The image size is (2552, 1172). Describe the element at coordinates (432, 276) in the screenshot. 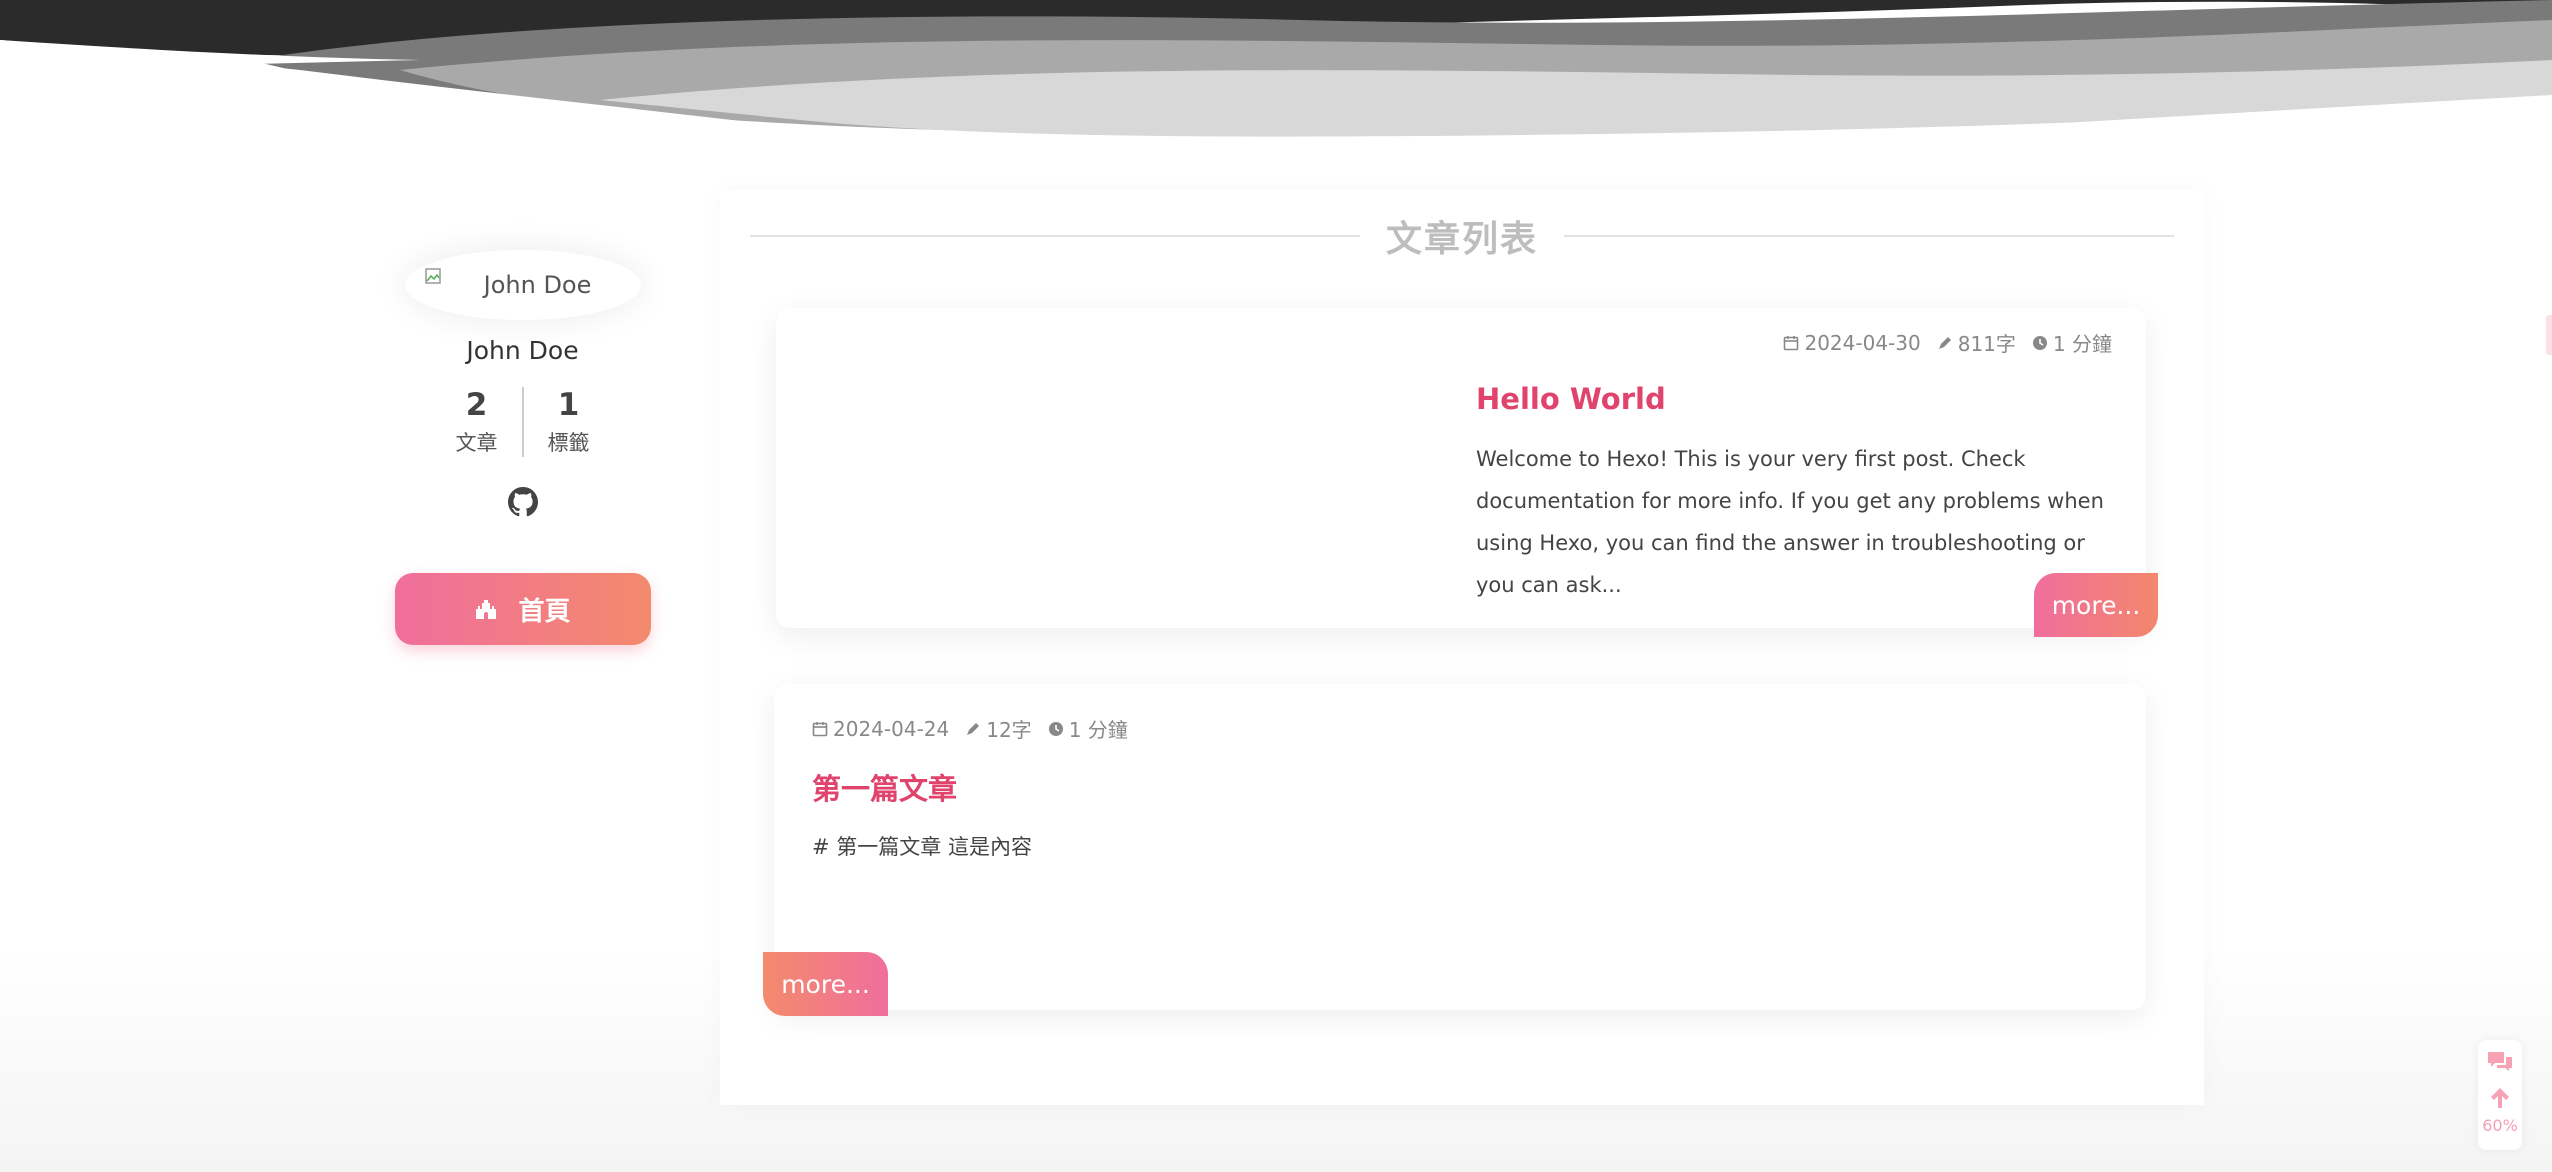

I see `broken-image-icon` at that location.